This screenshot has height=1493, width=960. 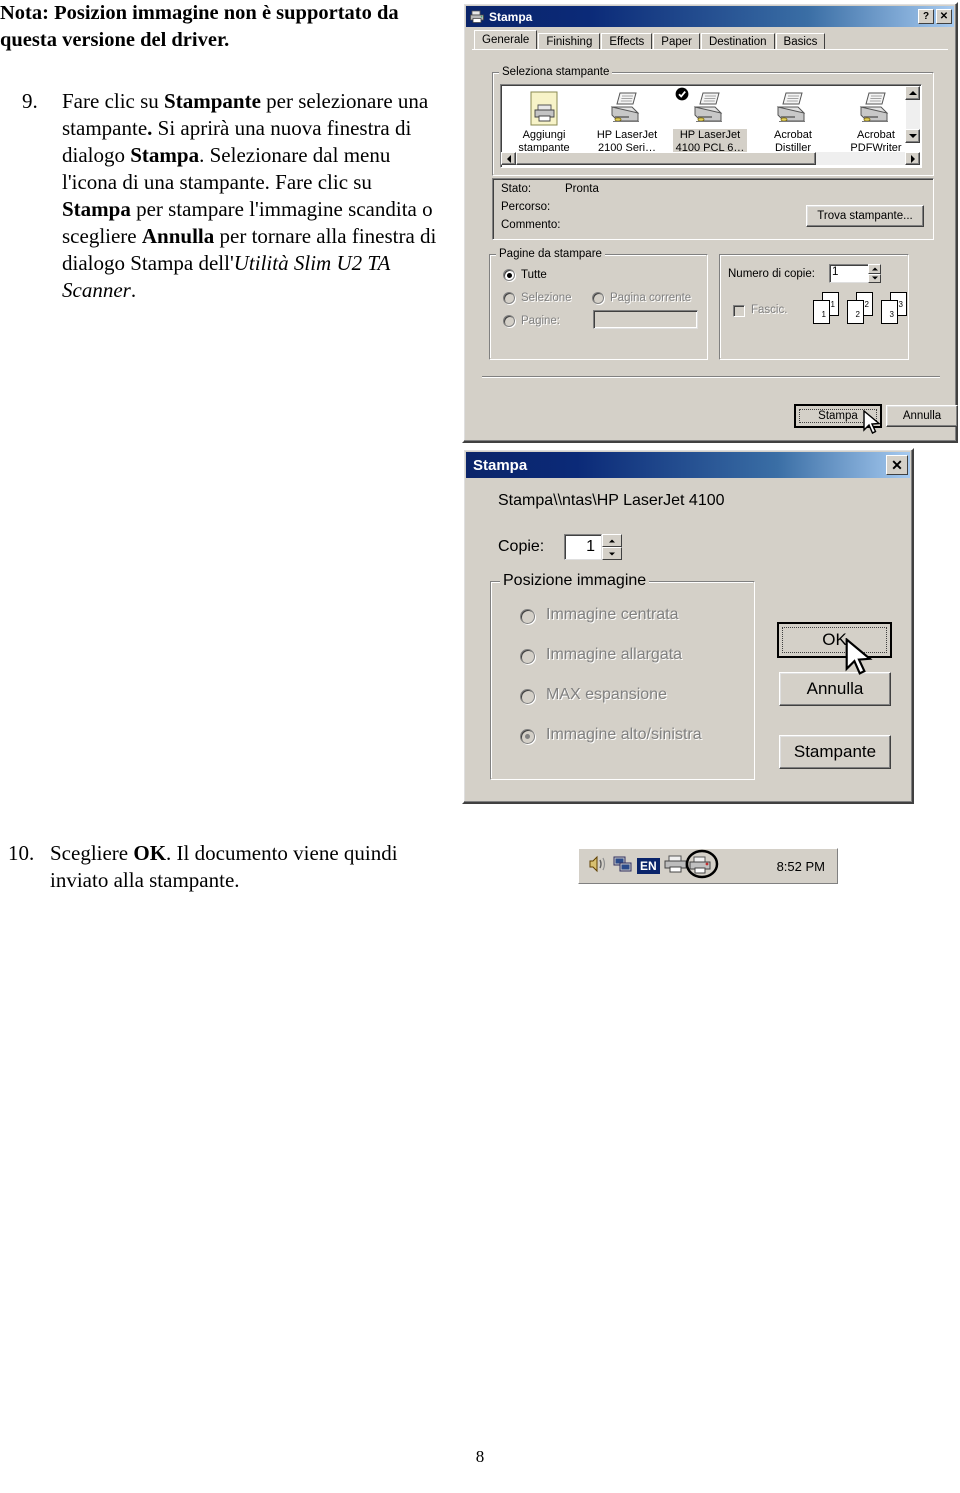 I want to click on printer-list-scroll-up, so click(x=912, y=93).